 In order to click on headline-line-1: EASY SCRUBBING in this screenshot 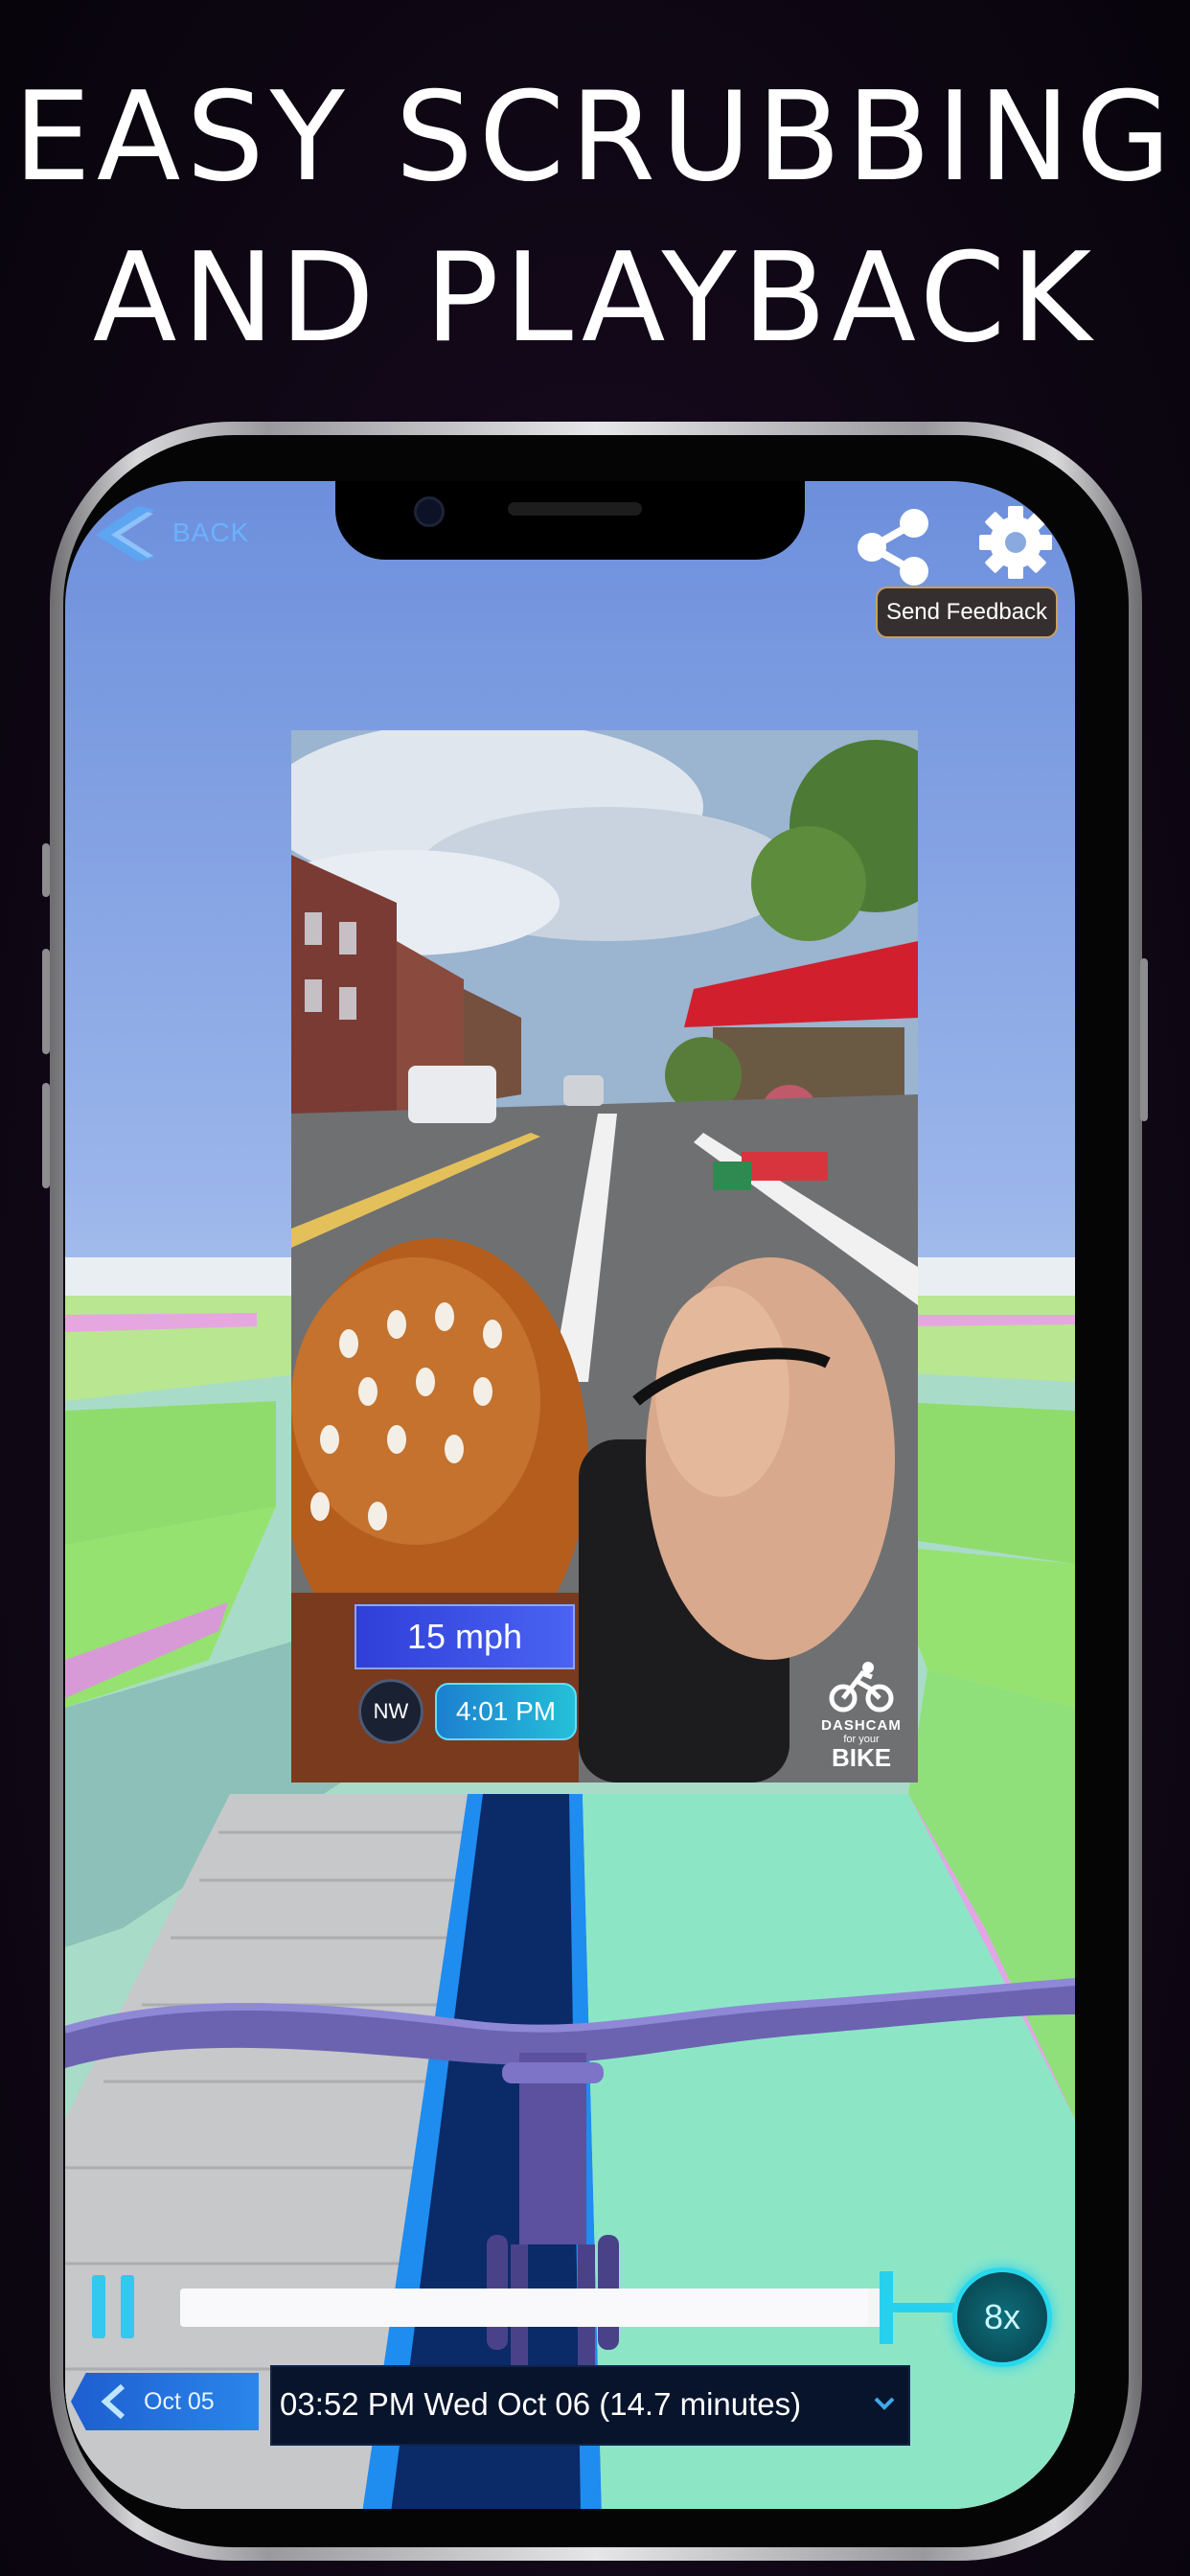, I will do `click(595, 137)`.